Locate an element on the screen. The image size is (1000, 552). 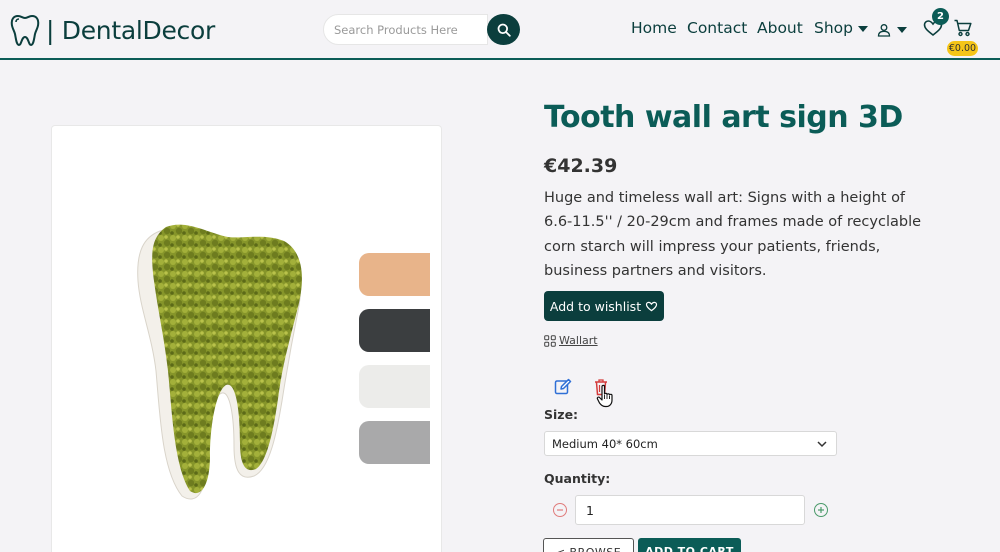
size-select-value: Medium 40* 60cm is located at coordinates (605, 443).